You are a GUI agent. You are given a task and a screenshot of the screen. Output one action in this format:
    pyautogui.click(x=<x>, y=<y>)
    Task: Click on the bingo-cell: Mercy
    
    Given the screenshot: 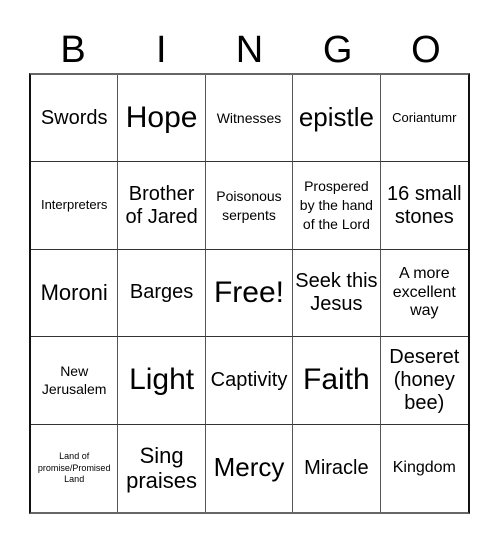 What is the action you would take?
    pyautogui.click(x=250, y=468)
    